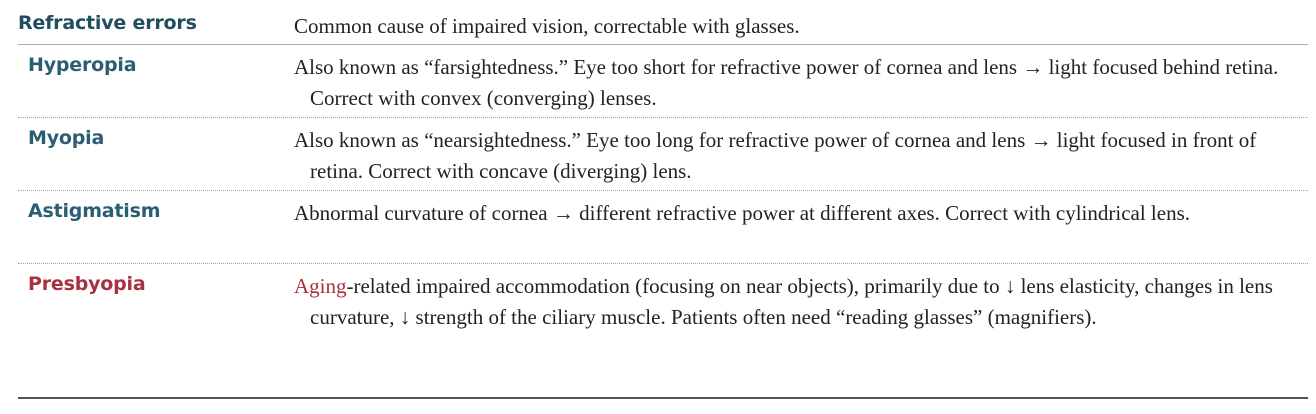  I want to click on highlight-word: Aging, so click(320, 286).